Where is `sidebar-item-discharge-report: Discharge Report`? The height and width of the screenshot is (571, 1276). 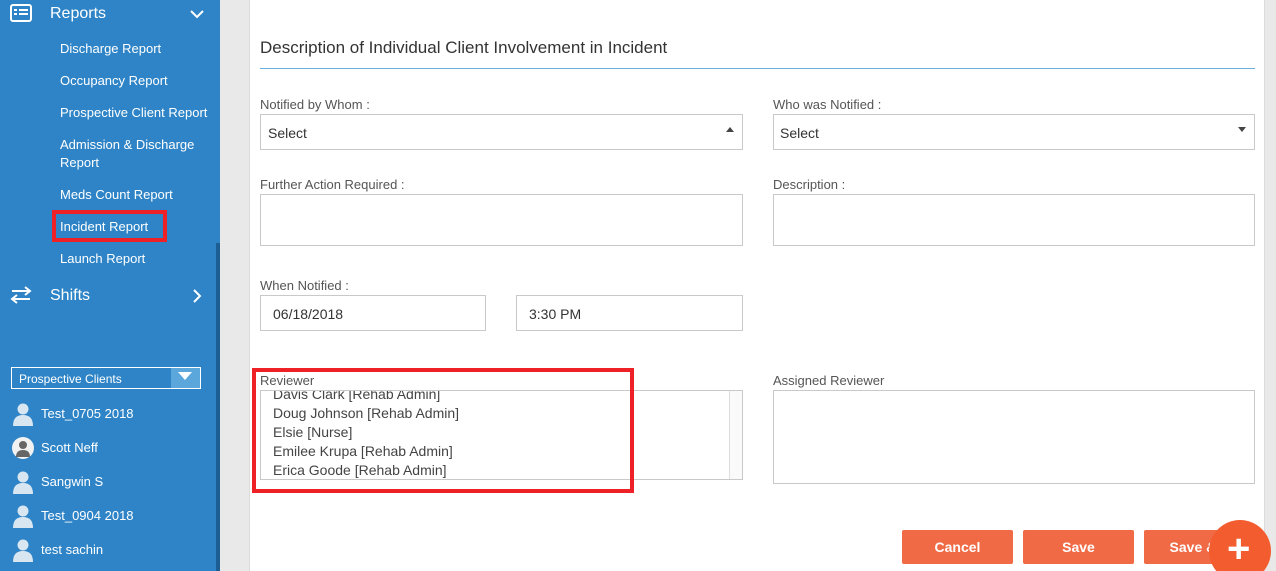
sidebar-item-discharge-report: Discharge Report is located at coordinates (110, 49).